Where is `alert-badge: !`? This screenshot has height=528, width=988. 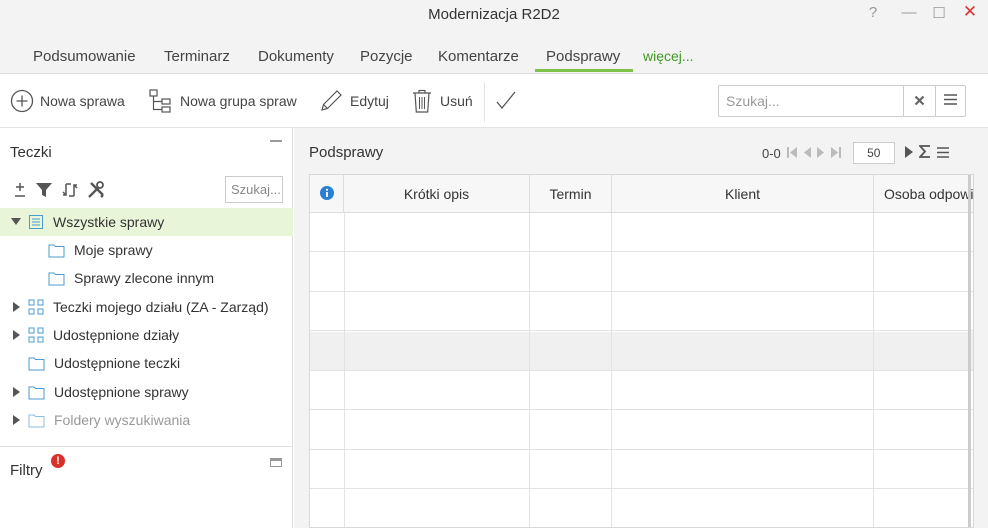 alert-badge: ! is located at coordinates (58, 461).